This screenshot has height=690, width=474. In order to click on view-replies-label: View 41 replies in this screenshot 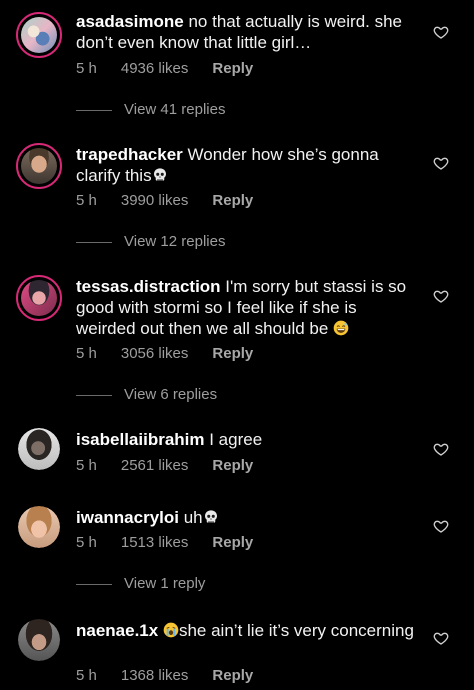, I will do `click(175, 109)`.